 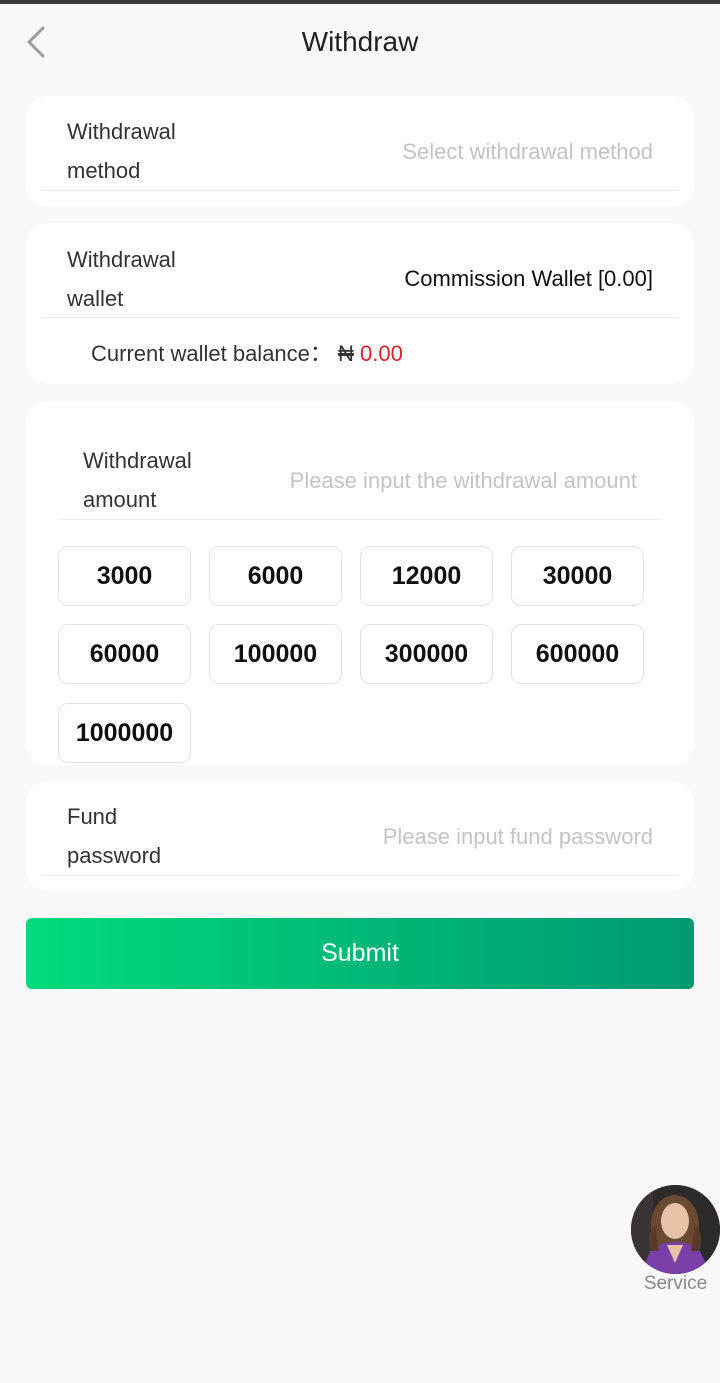 I want to click on amount-preset-button: 30000, so click(x=577, y=576).